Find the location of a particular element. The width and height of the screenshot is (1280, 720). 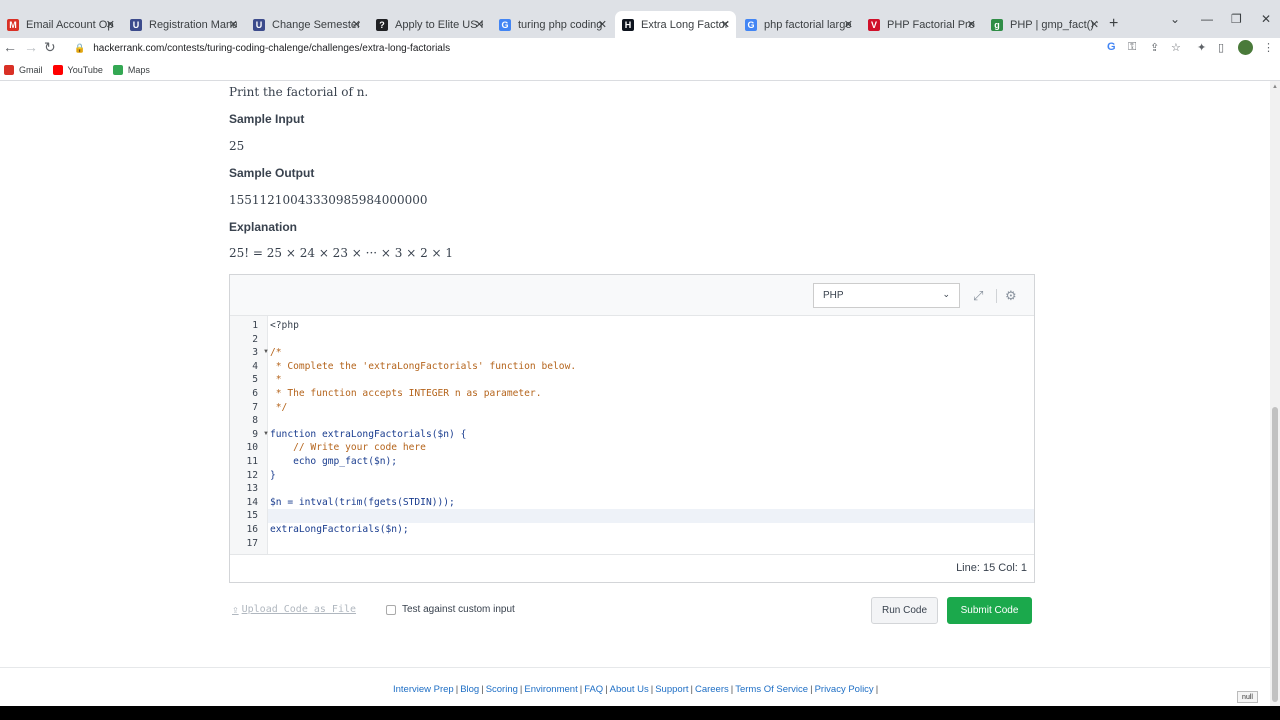

upload-icon: ⇪ is located at coordinates (235, 609).